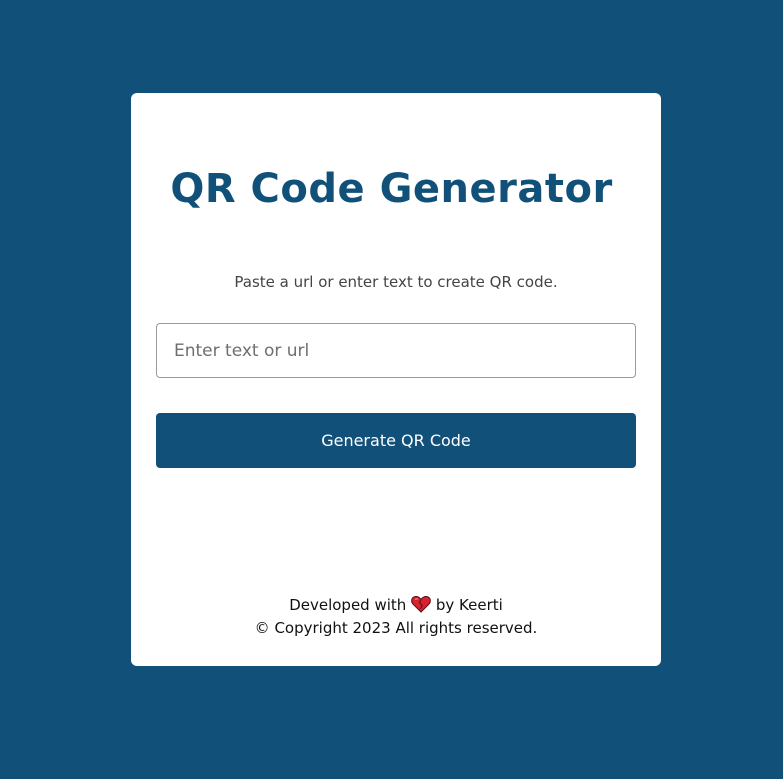 The image size is (783, 779). What do you see at coordinates (421, 604) in the screenshot?
I see `heart-icon` at bounding box center [421, 604].